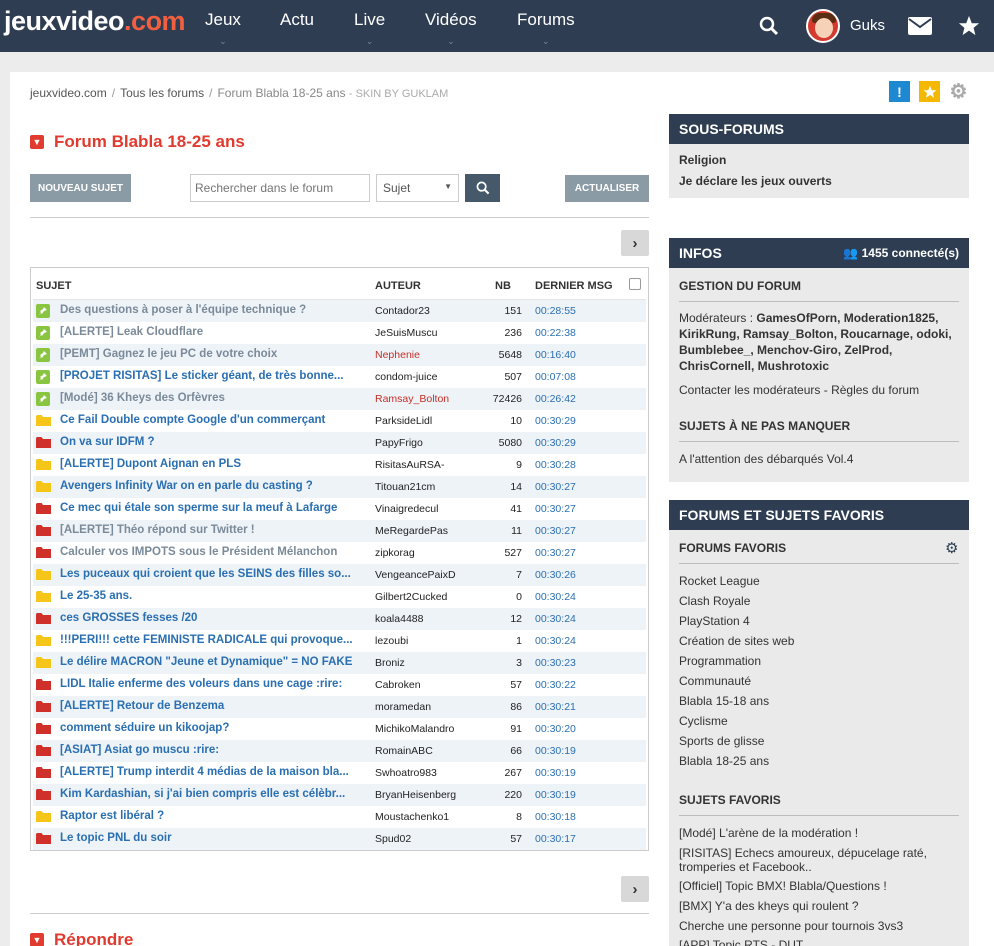  What do you see at coordinates (555, 377) in the screenshot?
I see `topic-last-message-time: 00:07:08` at bounding box center [555, 377].